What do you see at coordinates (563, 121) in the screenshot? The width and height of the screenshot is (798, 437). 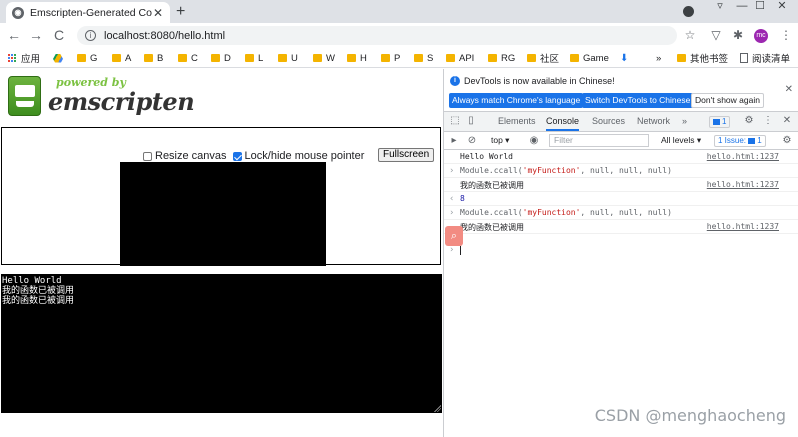 I see `tab-console: Console` at bounding box center [563, 121].